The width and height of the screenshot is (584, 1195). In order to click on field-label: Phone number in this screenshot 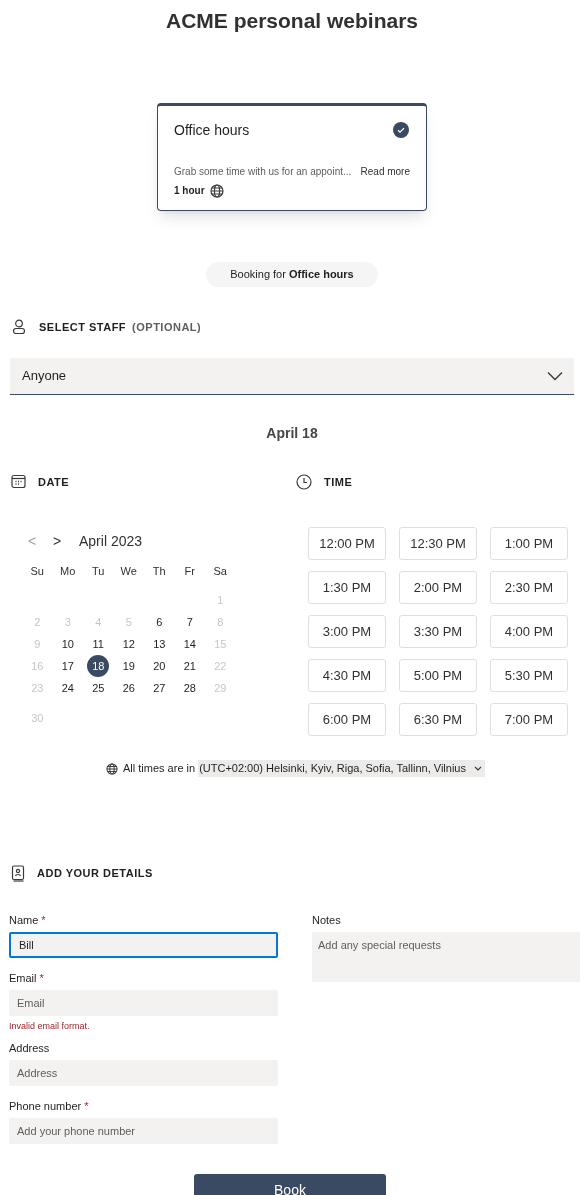, I will do `click(45, 1106)`.